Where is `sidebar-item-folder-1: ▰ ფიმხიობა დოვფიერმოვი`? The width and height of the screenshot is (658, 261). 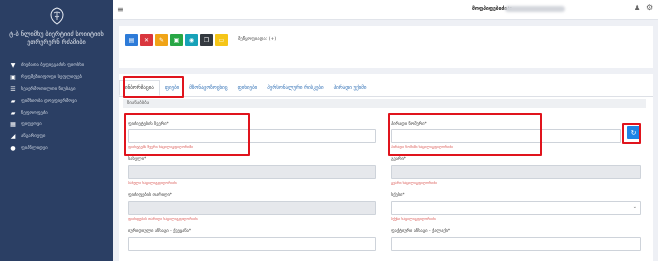
sidebar-item-folder-1: ▰ ფიმხიობა დოვფიერმოვი is located at coordinates (56, 101).